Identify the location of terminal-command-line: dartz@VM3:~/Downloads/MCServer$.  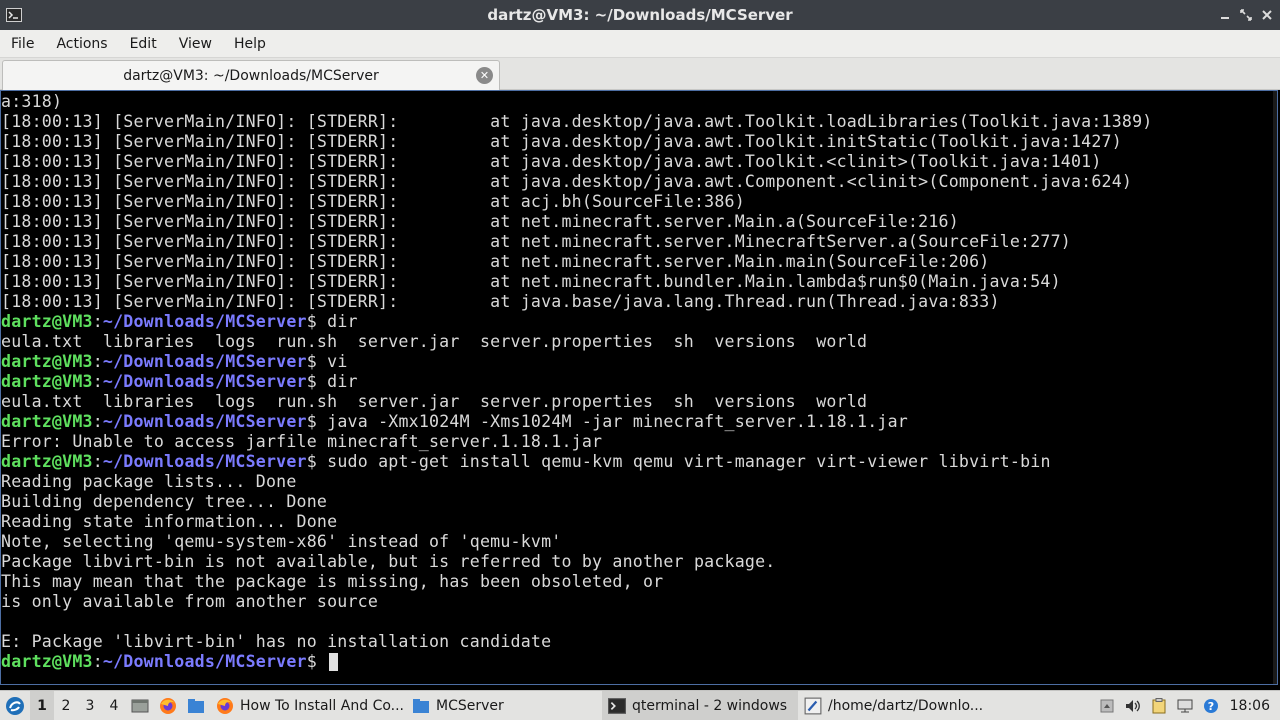
(639, 662).